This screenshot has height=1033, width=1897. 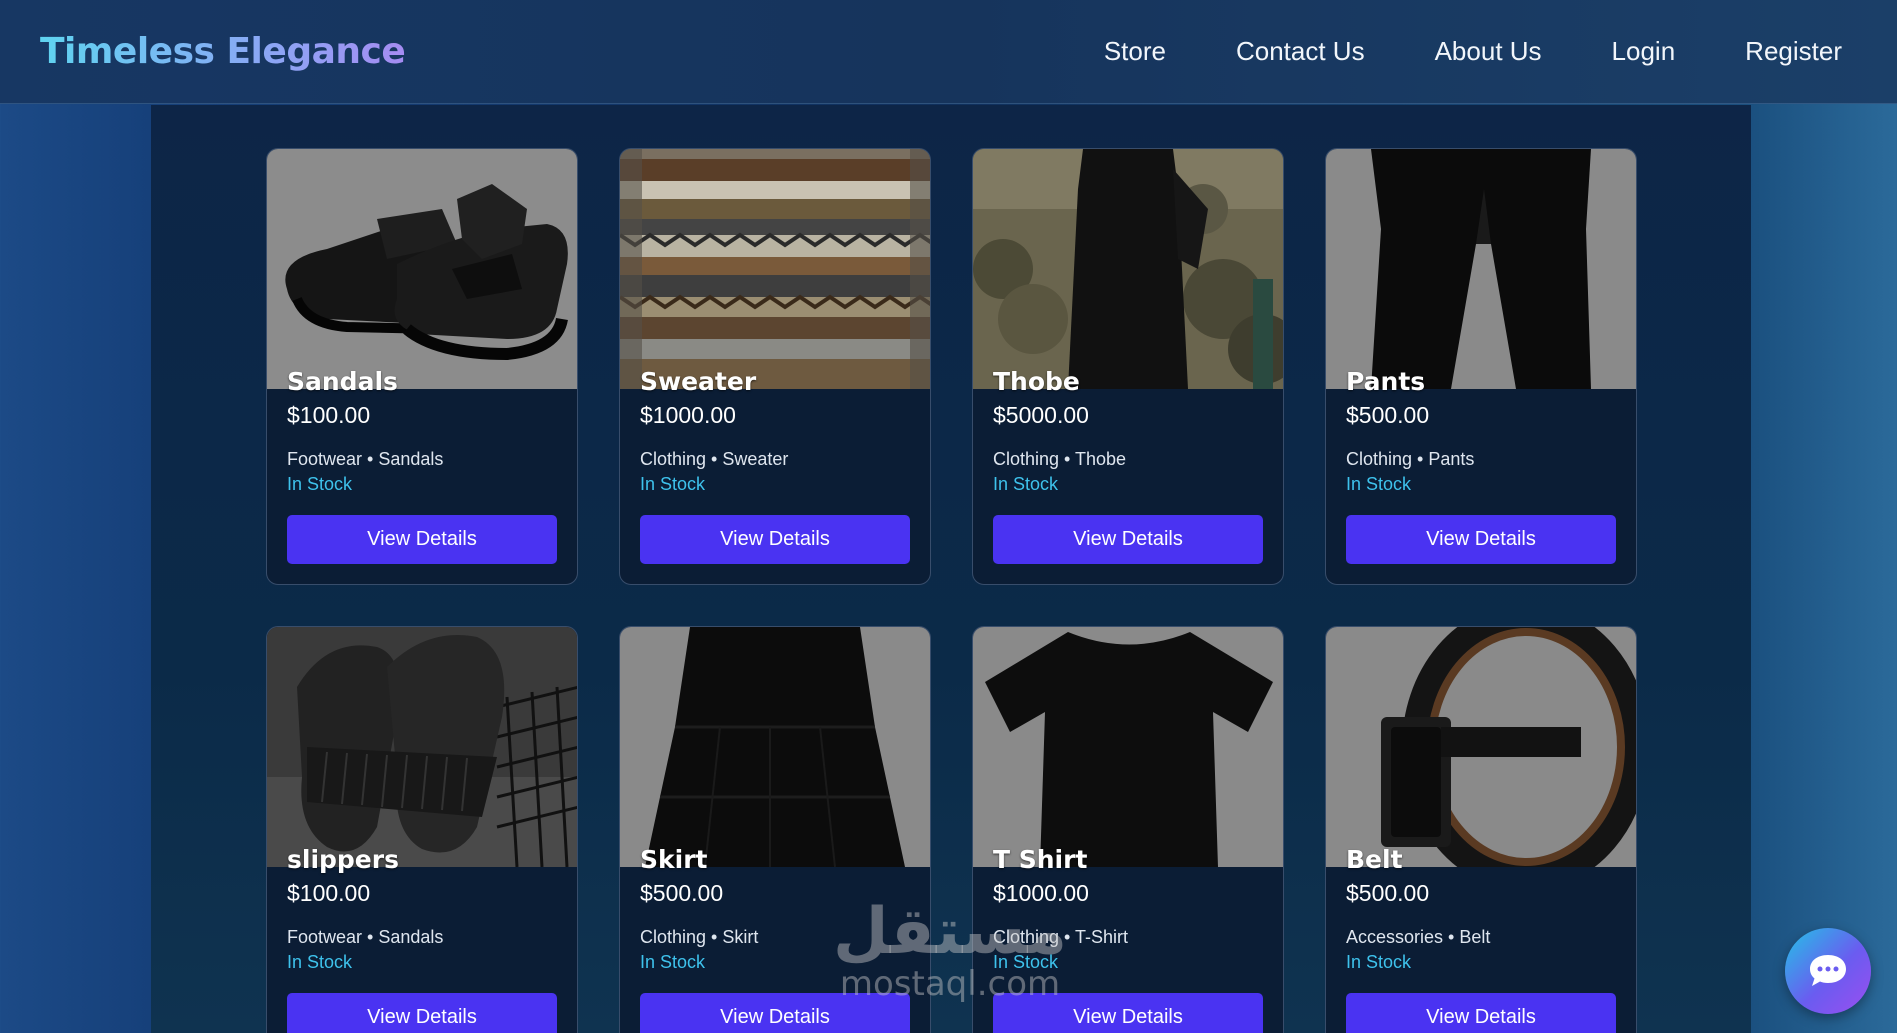 I want to click on slippers-image, so click(x=422, y=747).